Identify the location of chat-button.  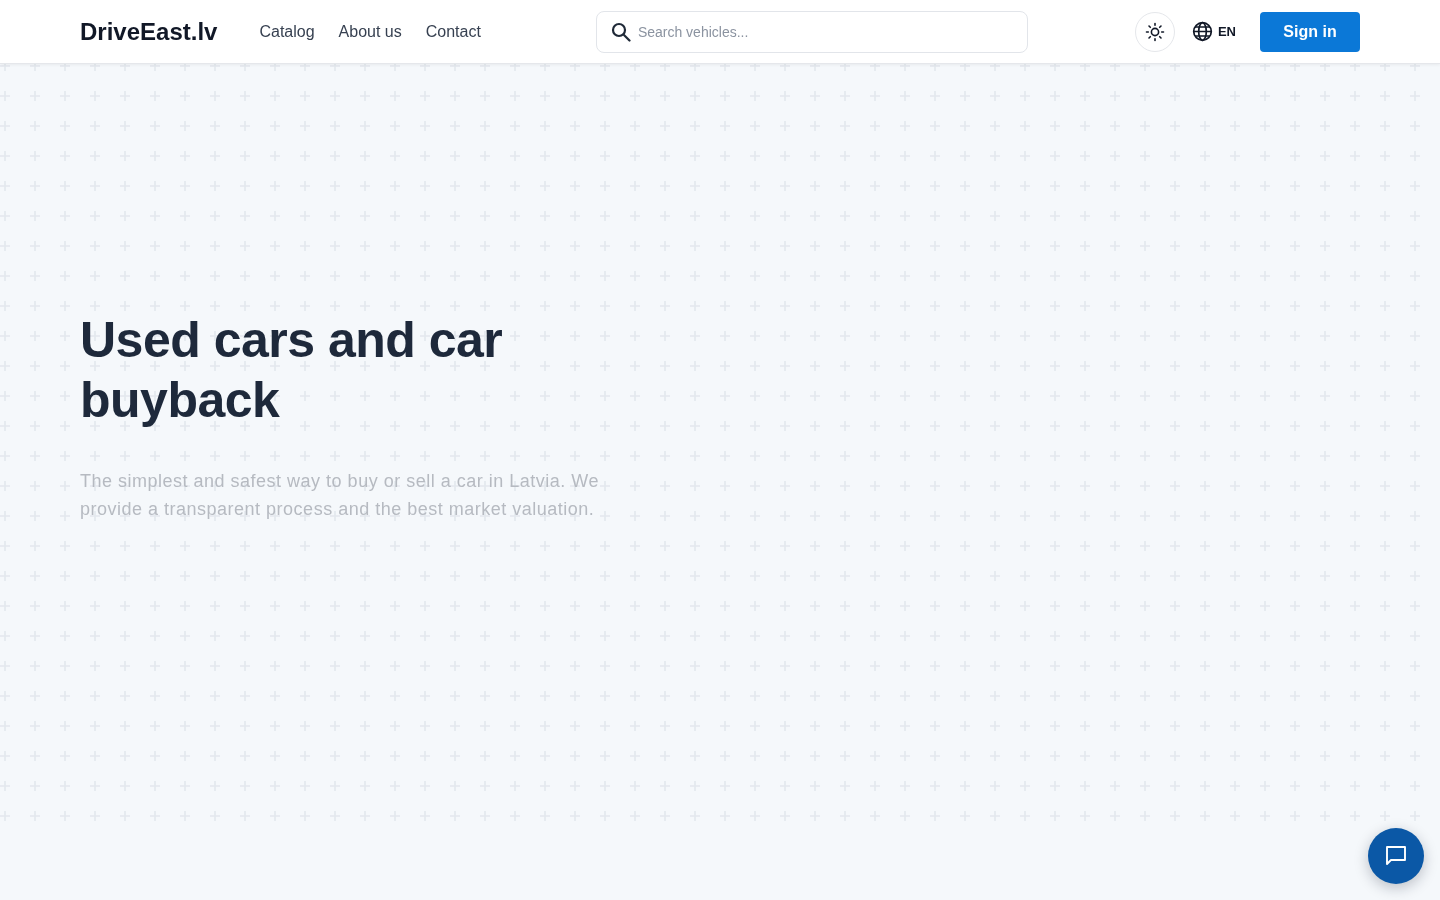
(1396, 856).